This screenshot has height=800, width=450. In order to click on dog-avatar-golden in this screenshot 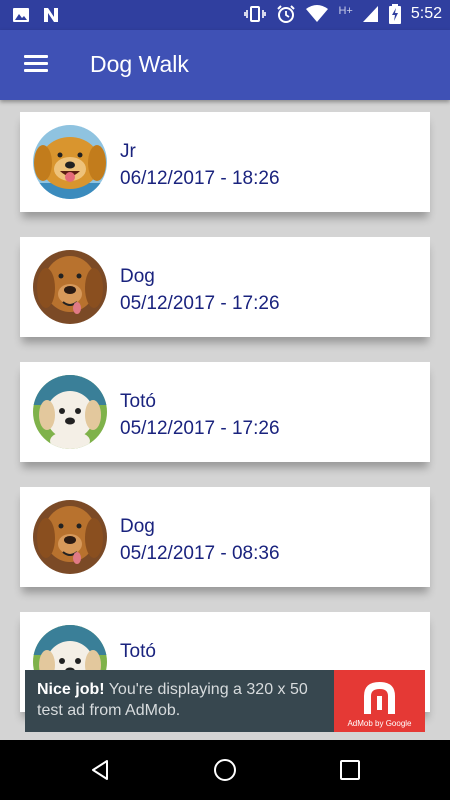, I will do `click(70, 162)`.